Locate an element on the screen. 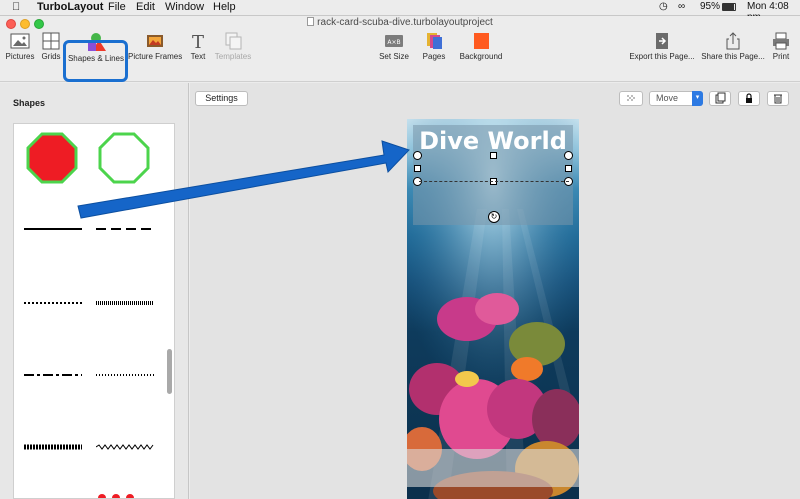 Image resolution: width=800 pixels, height=499 pixels. share-icon is located at coordinates (733, 41).